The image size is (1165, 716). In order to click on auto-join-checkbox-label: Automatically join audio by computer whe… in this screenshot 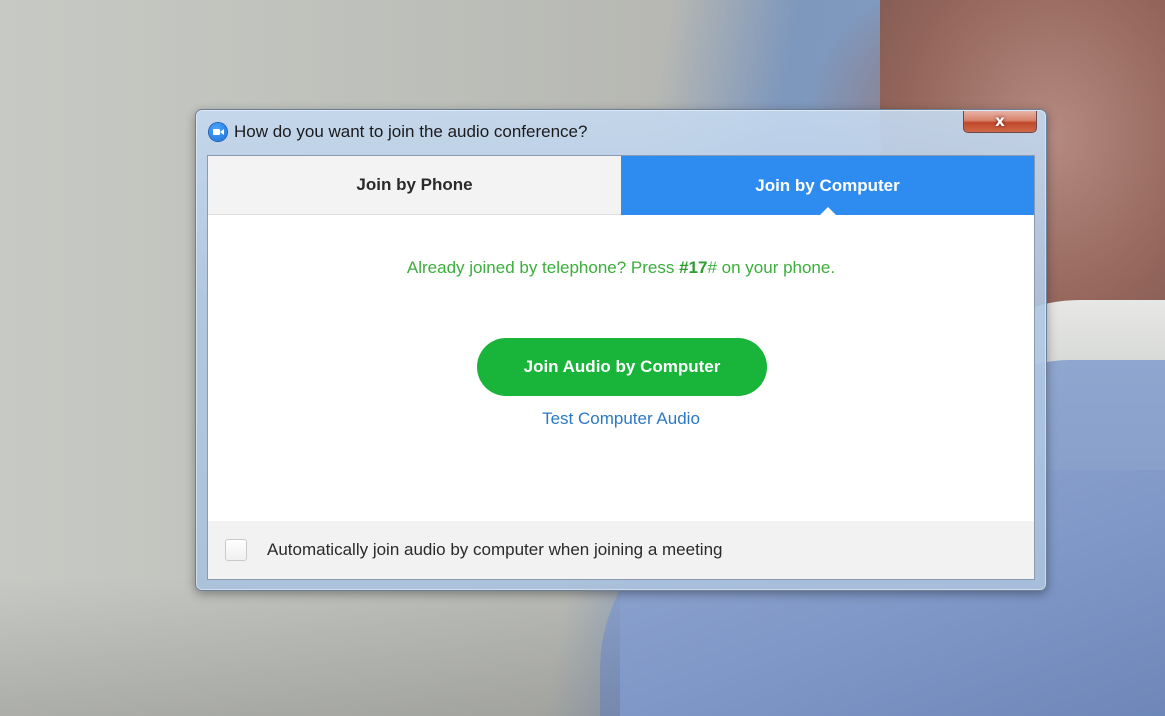, I will do `click(494, 550)`.